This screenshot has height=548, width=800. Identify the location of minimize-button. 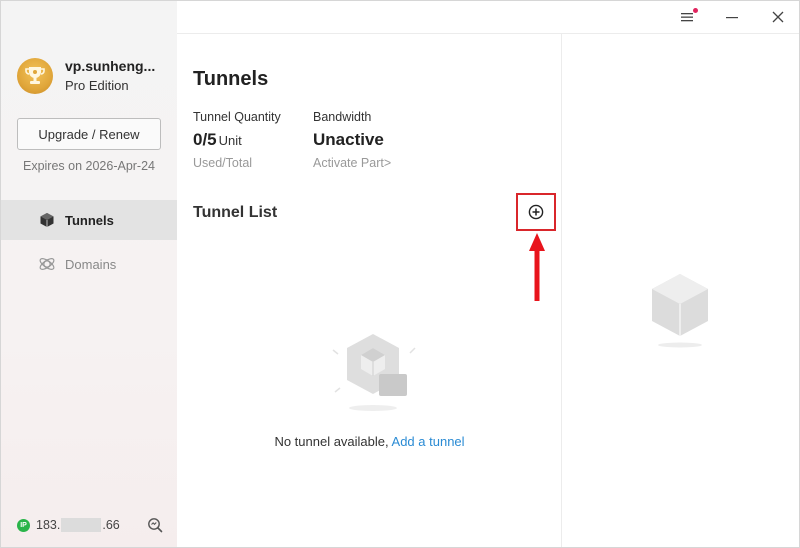
(732, 17).